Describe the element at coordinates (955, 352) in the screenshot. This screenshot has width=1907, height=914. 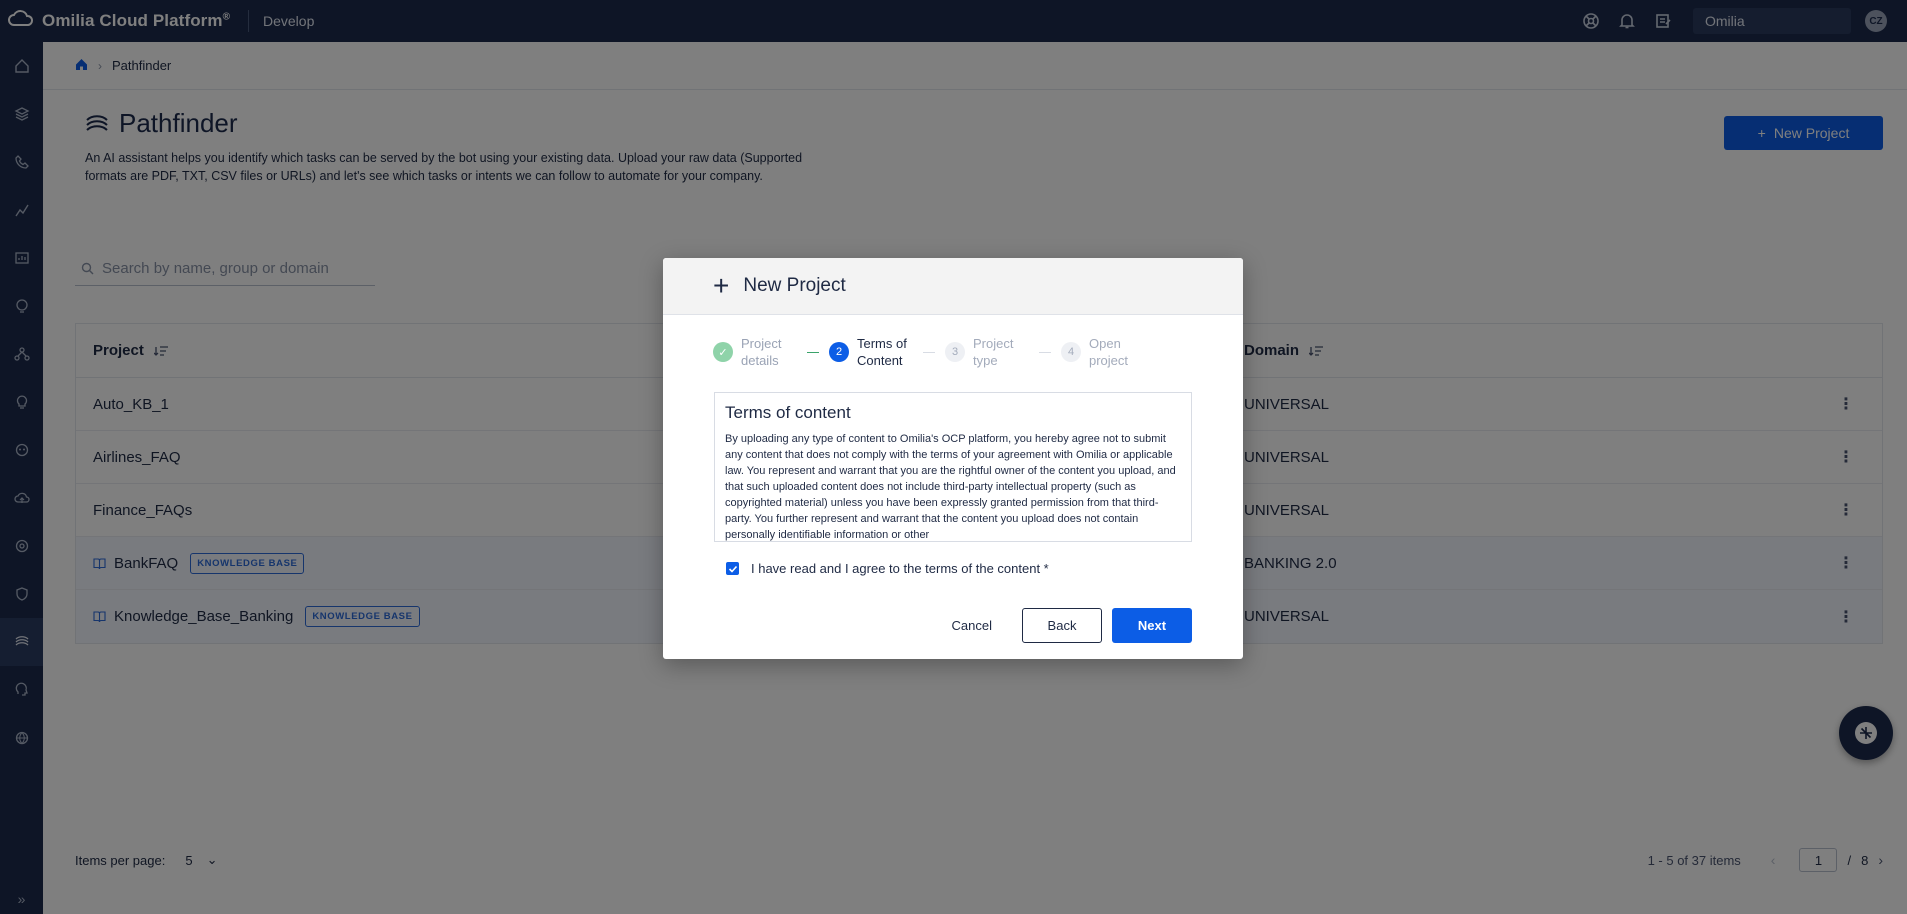
I see `step-number: 3` at that location.